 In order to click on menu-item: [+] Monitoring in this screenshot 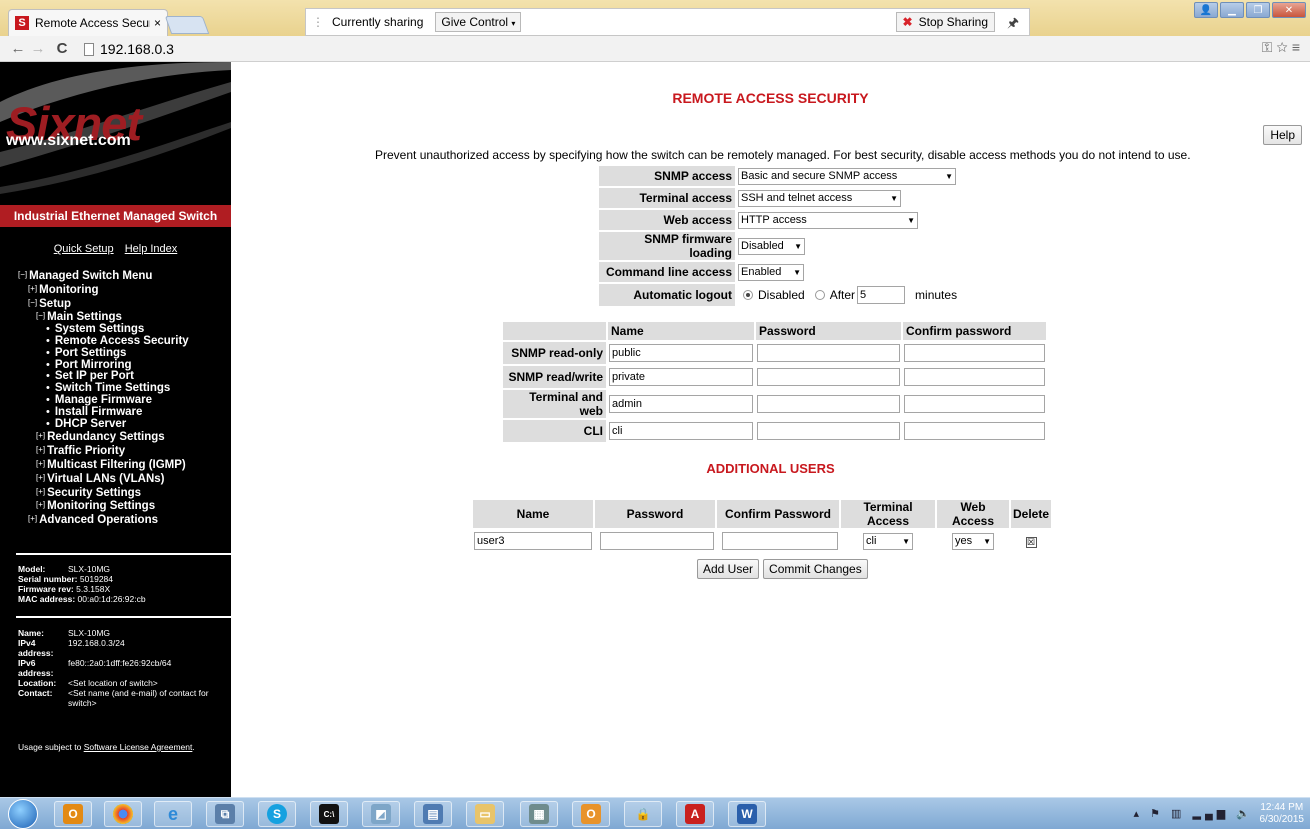, I will do `click(103, 290)`.